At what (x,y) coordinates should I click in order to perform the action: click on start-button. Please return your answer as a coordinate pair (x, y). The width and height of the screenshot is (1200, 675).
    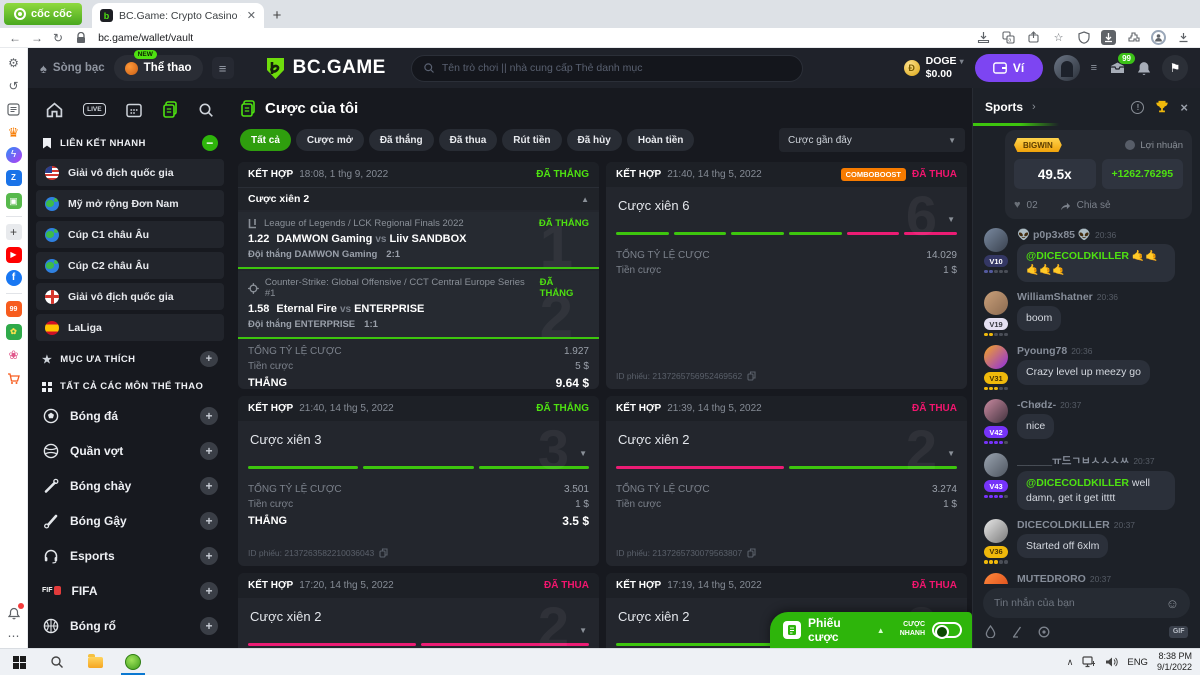
    Looking at the image, I should click on (19, 662).